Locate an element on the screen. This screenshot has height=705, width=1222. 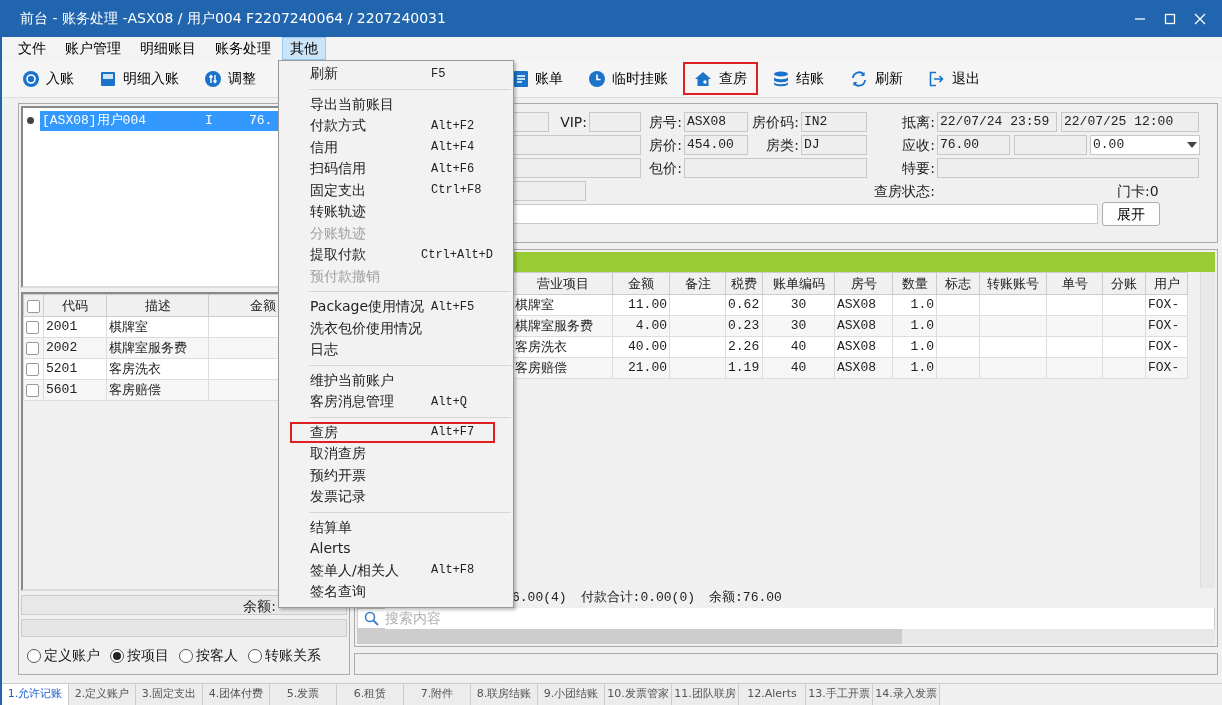
menu-item: 提取付款 Ctrl+Alt+D is located at coordinates (392, 255).